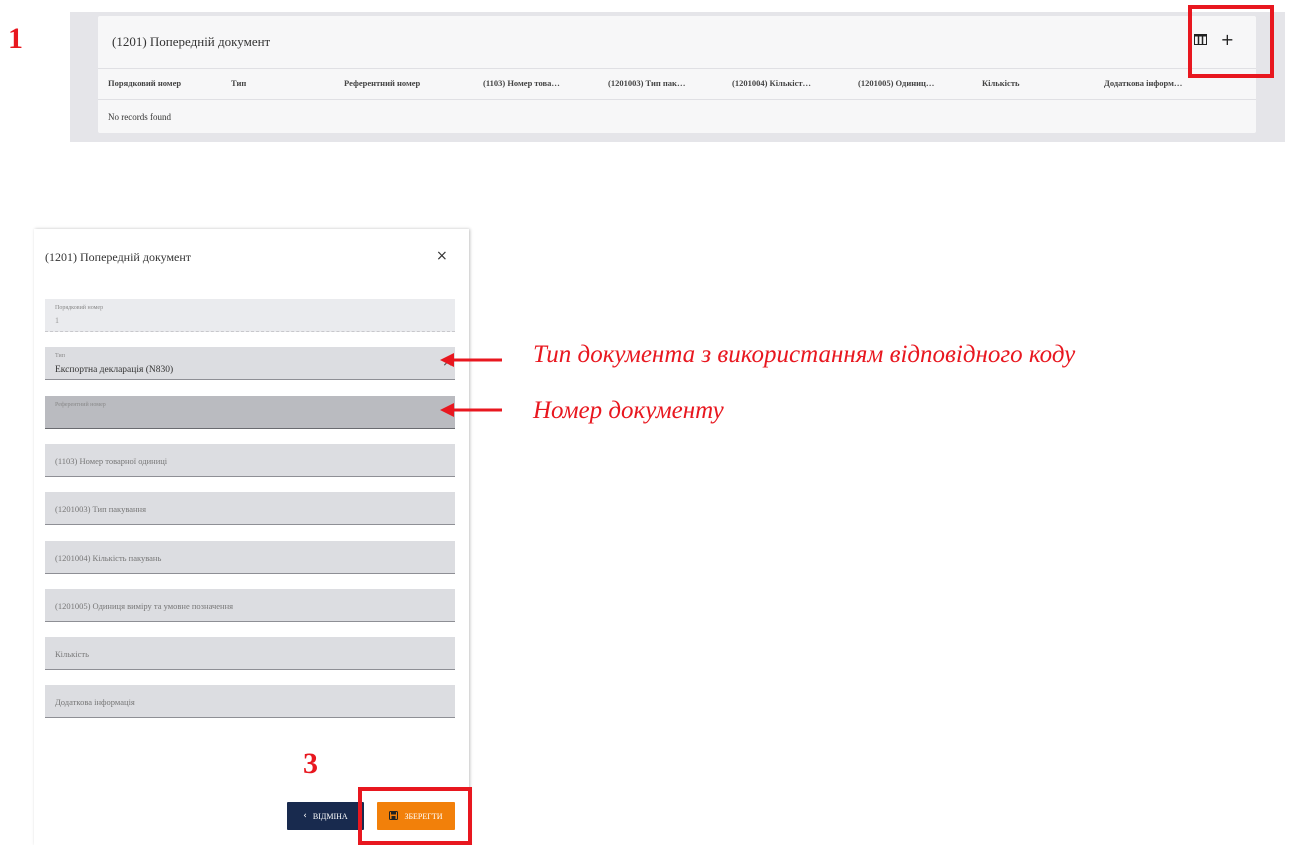 The image size is (1299, 845). Describe the element at coordinates (250, 701) in the screenshot. I see `additional-info-field: Додаткова інформація` at that location.